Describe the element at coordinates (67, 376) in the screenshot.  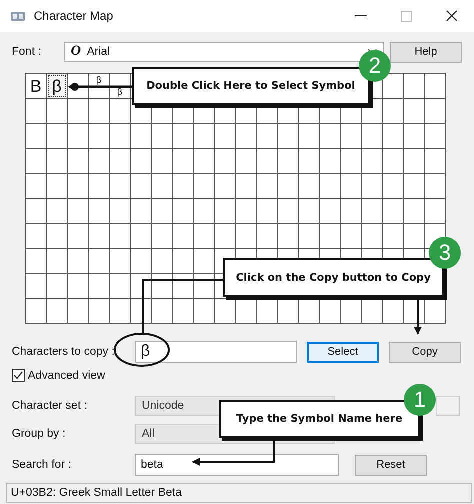
I see `advanced-view-label: Advanced view` at that location.